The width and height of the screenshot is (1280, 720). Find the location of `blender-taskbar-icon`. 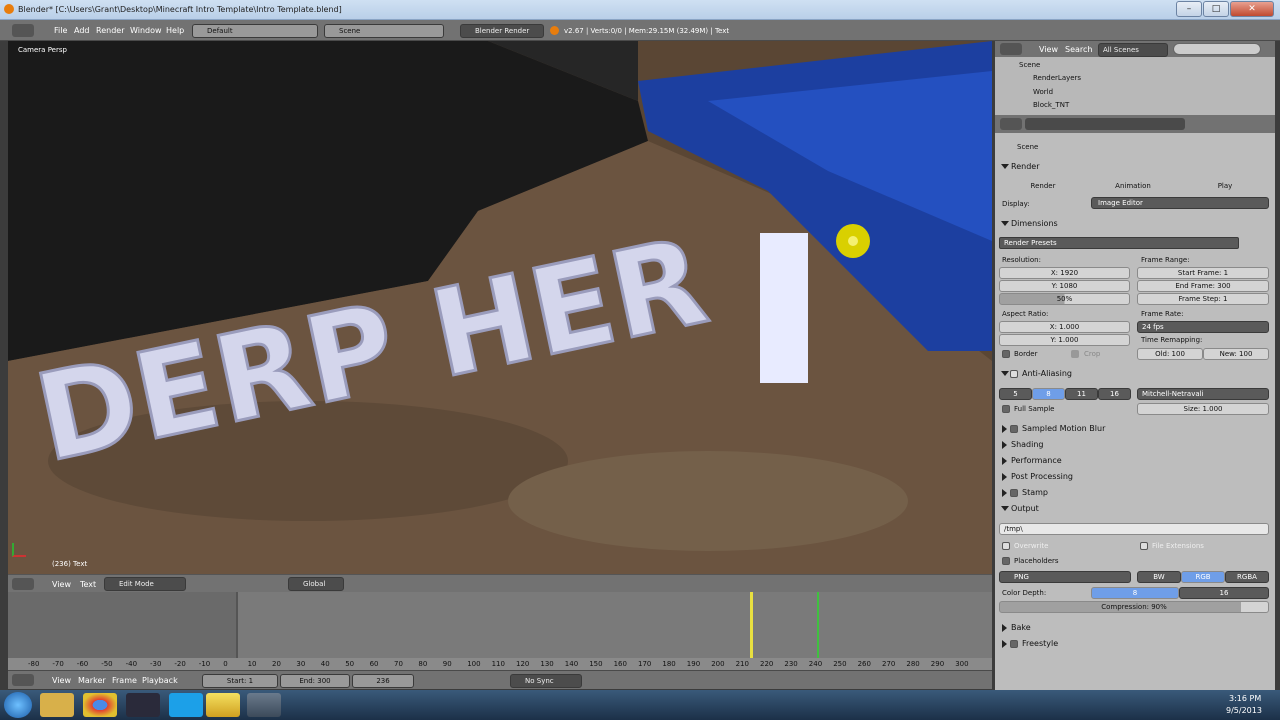

blender-taskbar-icon is located at coordinates (264, 705).